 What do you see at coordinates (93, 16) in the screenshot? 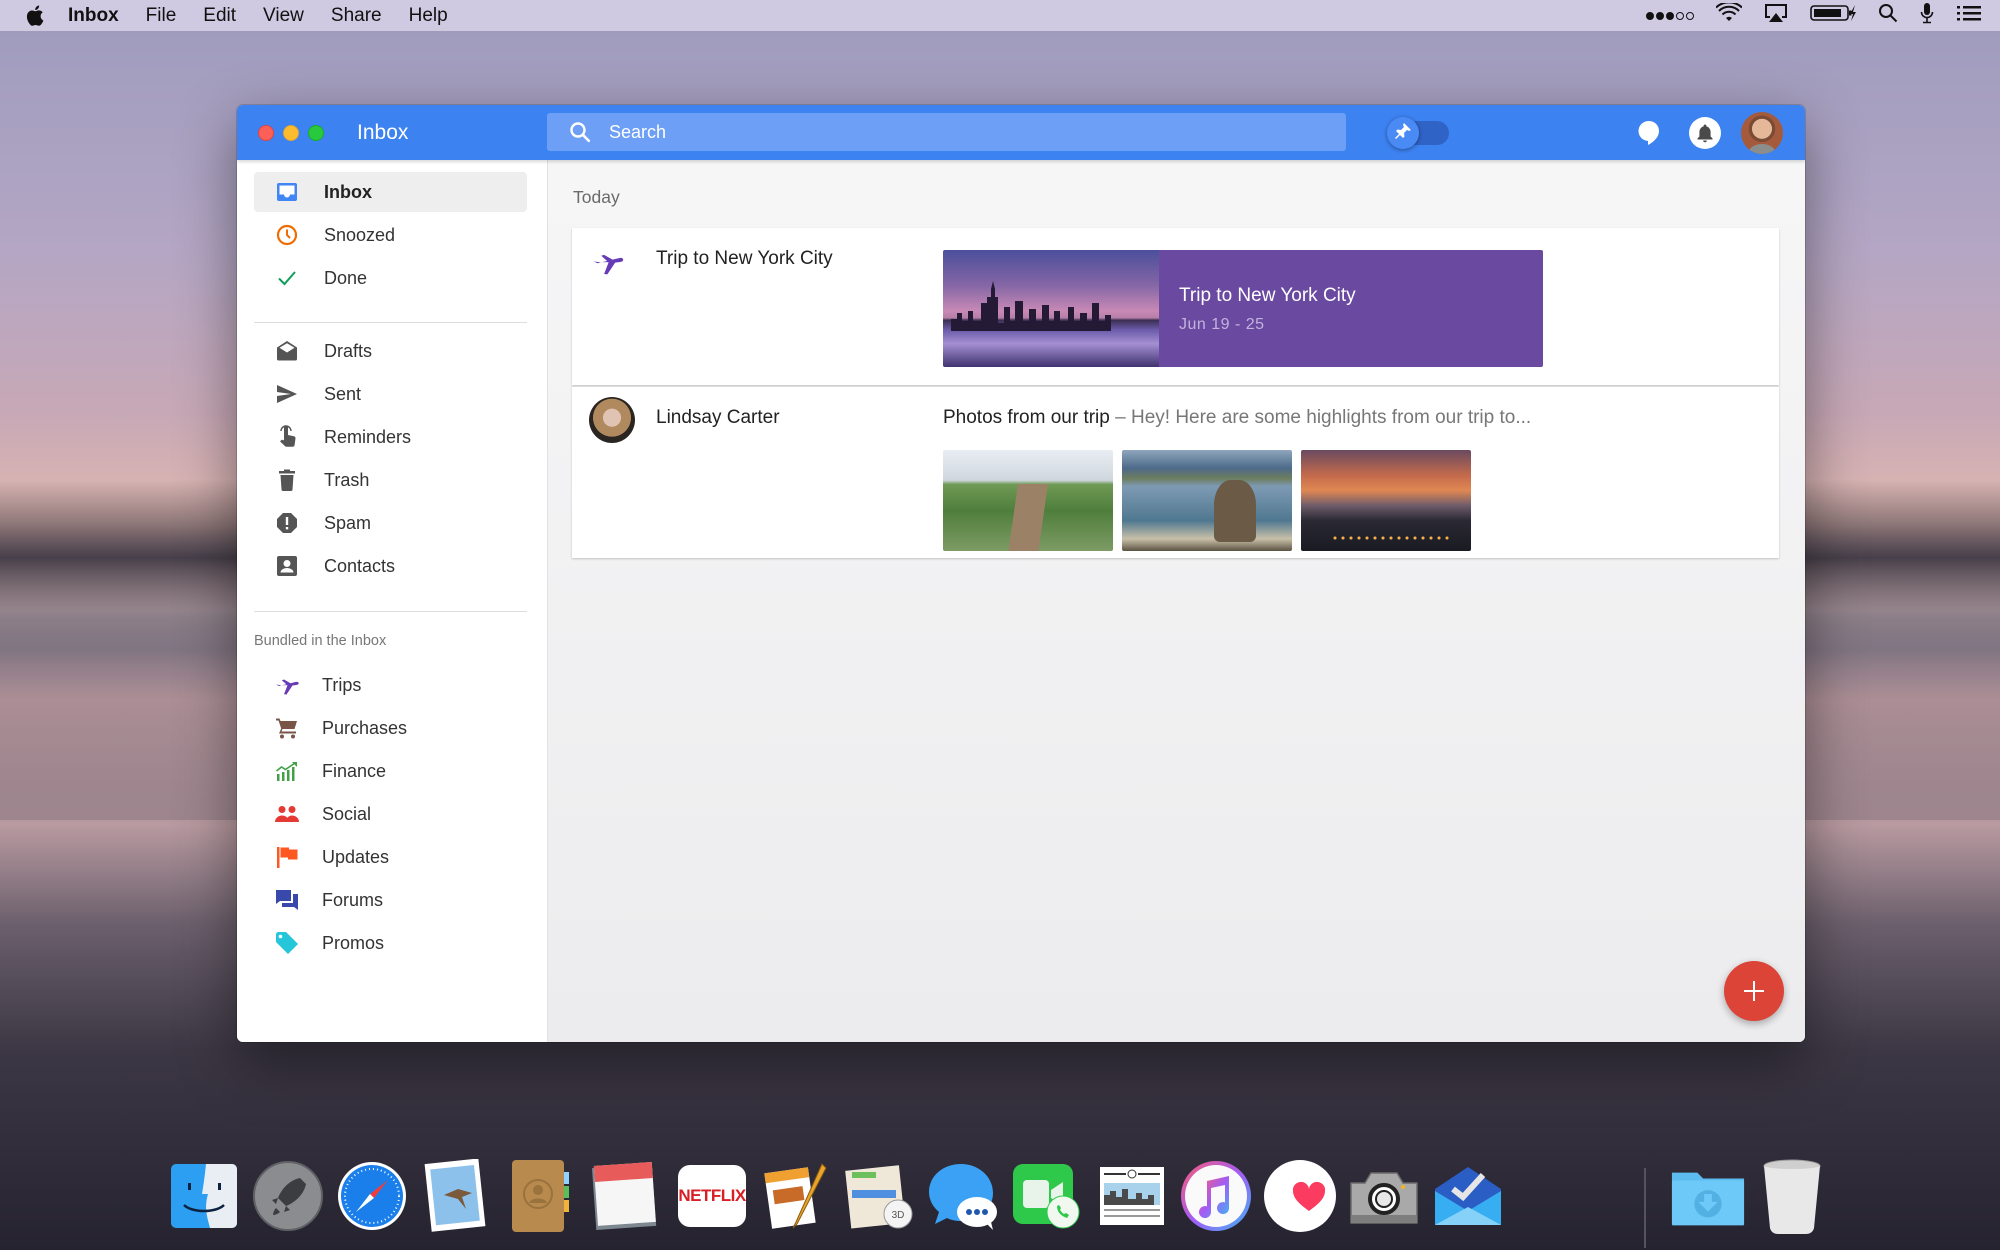
I see `menu-app-inbox: Inbox` at bounding box center [93, 16].